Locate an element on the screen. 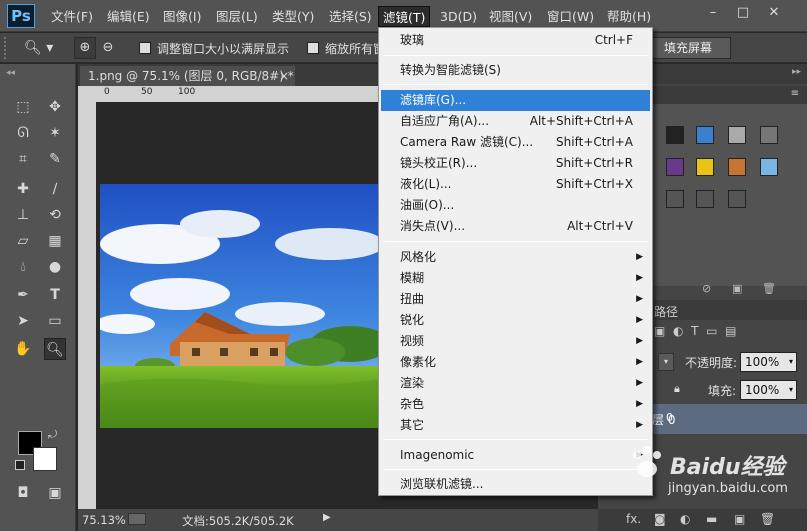  zoom-all-checkbox is located at coordinates (313, 48).